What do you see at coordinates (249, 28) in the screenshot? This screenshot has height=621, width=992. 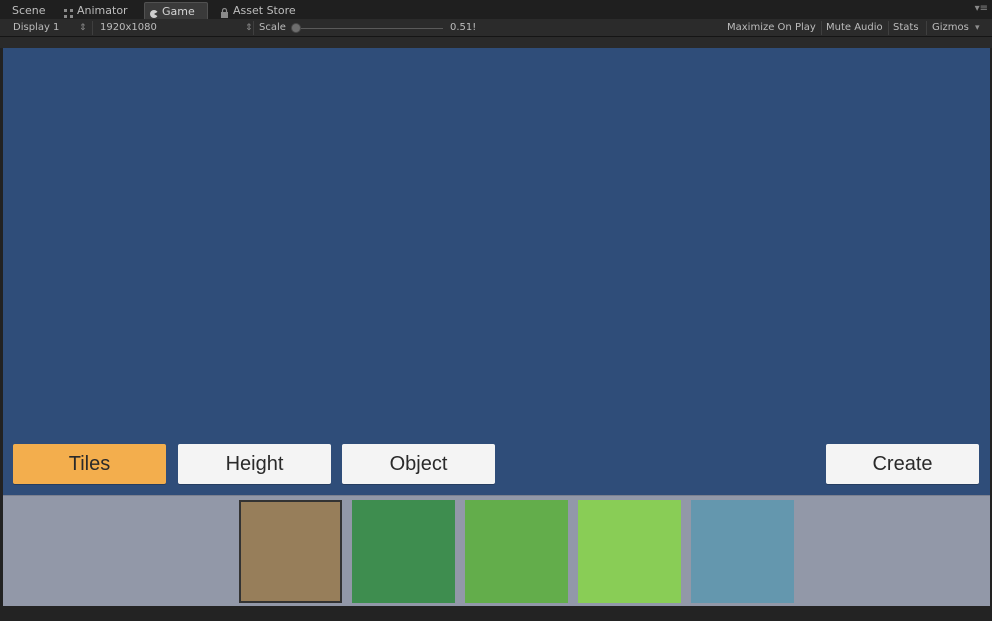 I see `resolution-dropdown-arrow-icon: ⇕` at bounding box center [249, 28].